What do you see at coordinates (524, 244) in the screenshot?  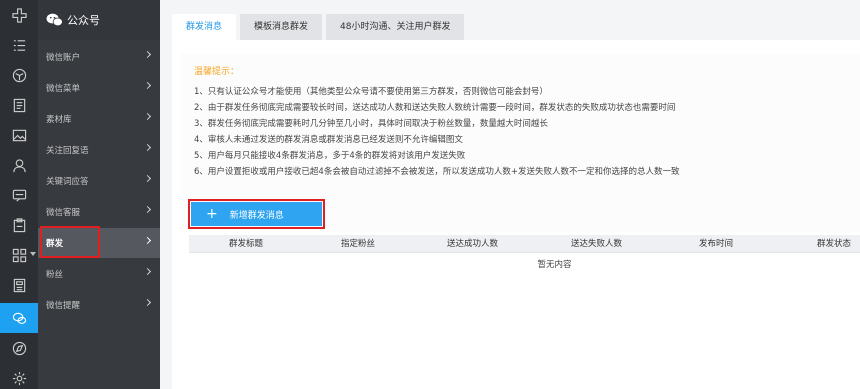 I see `table-header: 群发标题 指定粉丝 送达成功人数 送达失败人数 发布时间 群发状态` at bounding box center [524, 244].